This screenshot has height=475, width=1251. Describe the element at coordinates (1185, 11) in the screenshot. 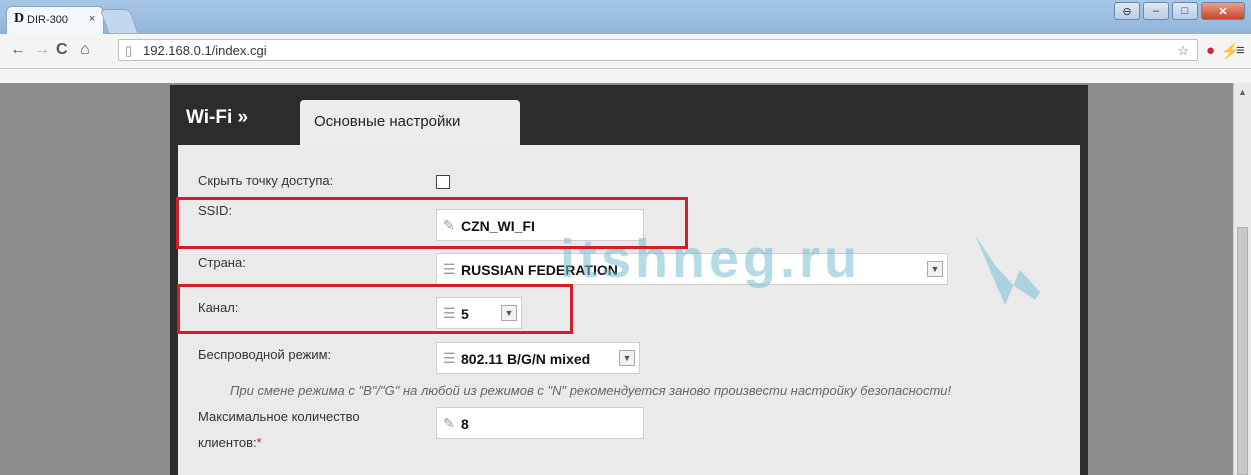

I see `maximize-button: □` at that location.